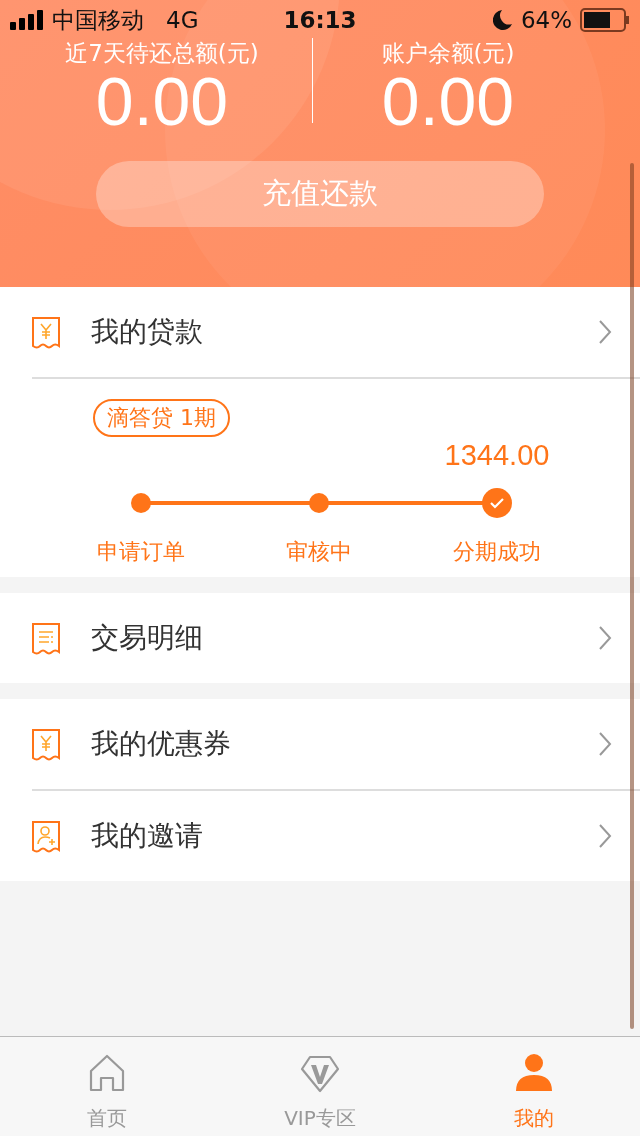  Describe the element at coordinates (448, 53) in the screenshot. I see `stat-label: 账户余额(元)` at that location.